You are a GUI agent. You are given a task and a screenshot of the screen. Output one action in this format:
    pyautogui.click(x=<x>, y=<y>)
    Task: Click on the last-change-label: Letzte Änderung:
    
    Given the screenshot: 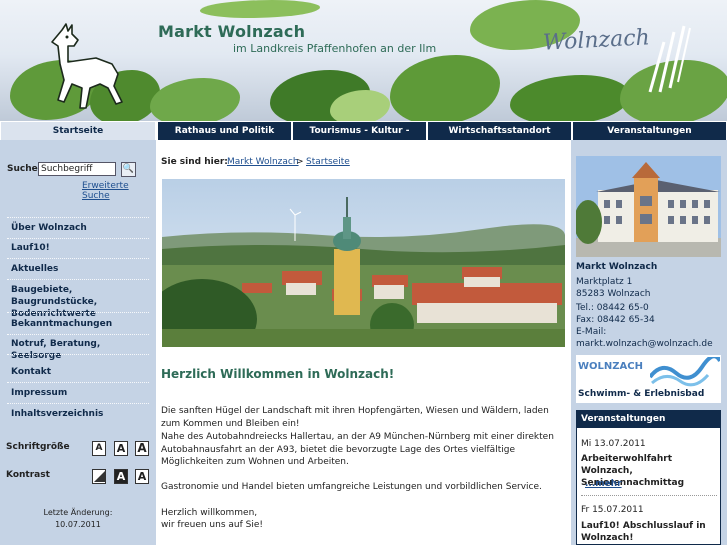 What is the action you would take?
    pyautogui.click(x=78, y=512)
    